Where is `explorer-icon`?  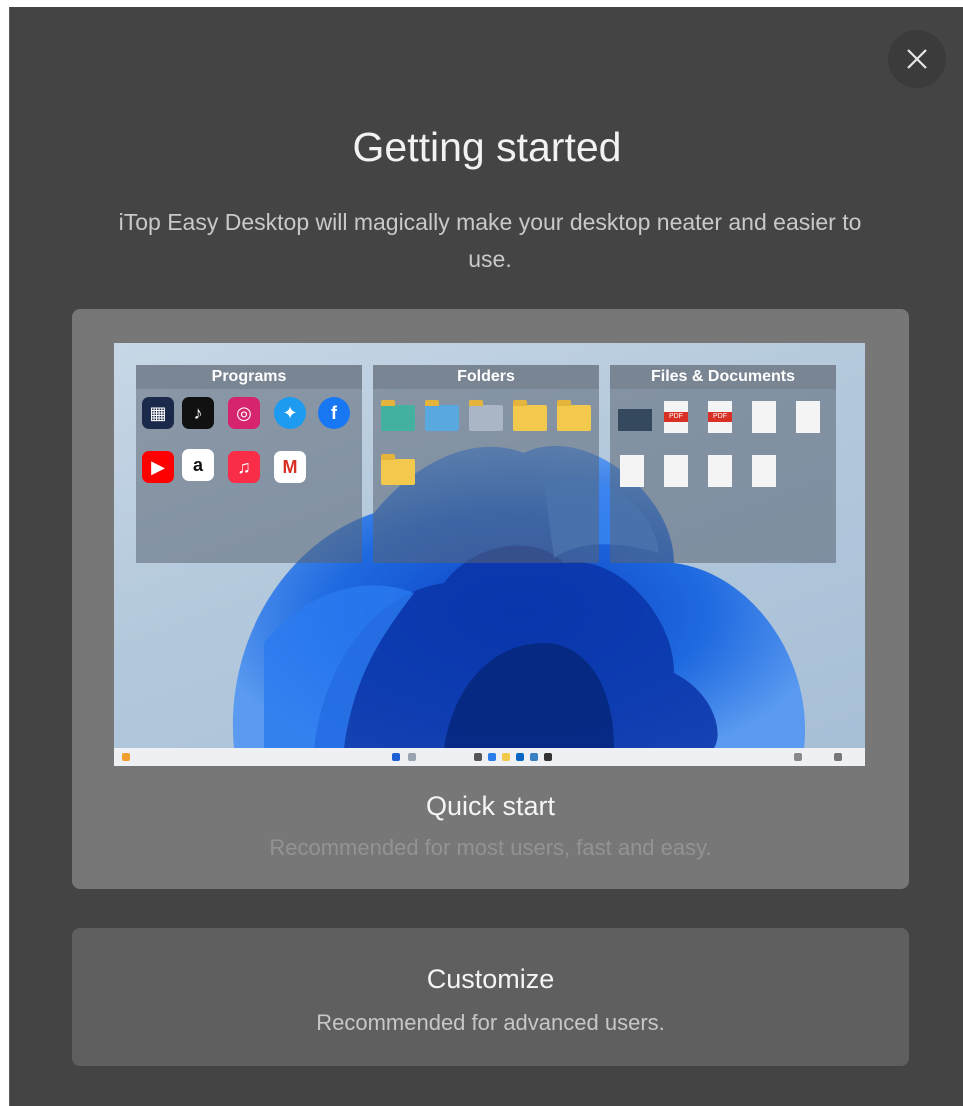
explorer-icon is located at coordinates (506, 757).